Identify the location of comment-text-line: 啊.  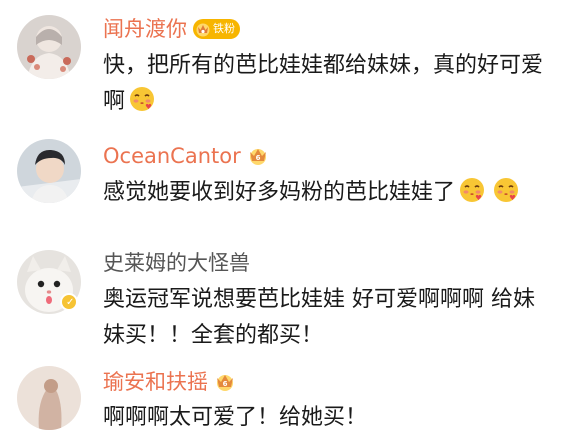
(337, 102).